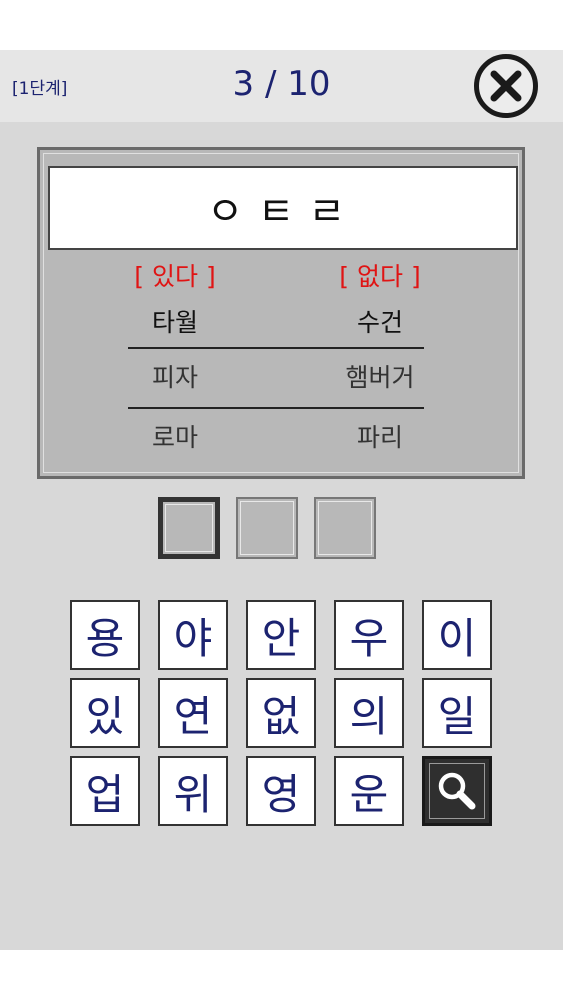 This screenshot has width=563, height=1000. I want to click on not-has-word-2: 햄버거, so click(380, 377).